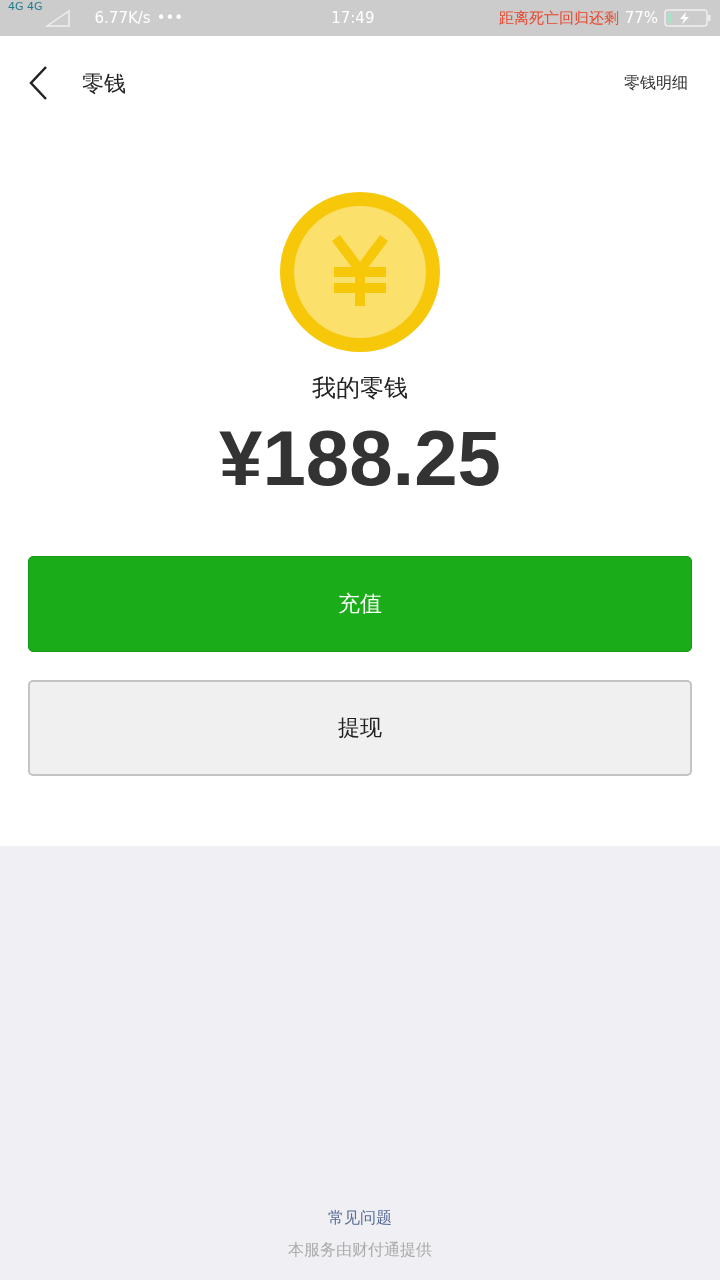 The height and width of the screenshot is (1280, 720). I want to click on yuan-coin-icon, so click(360, 272).